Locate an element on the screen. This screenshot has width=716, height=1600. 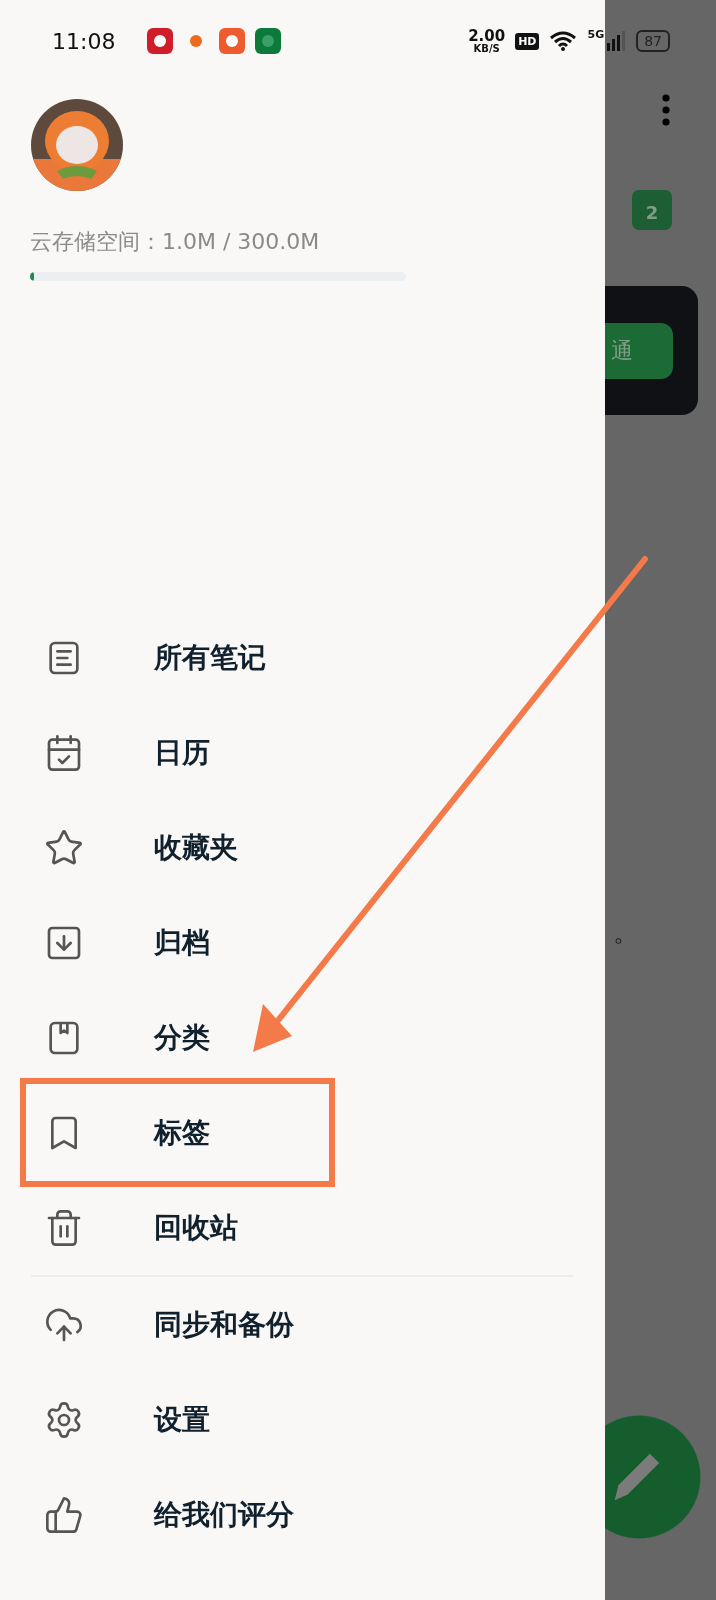
menu-item: 收藏夹 is located at coordinates (302, 847).